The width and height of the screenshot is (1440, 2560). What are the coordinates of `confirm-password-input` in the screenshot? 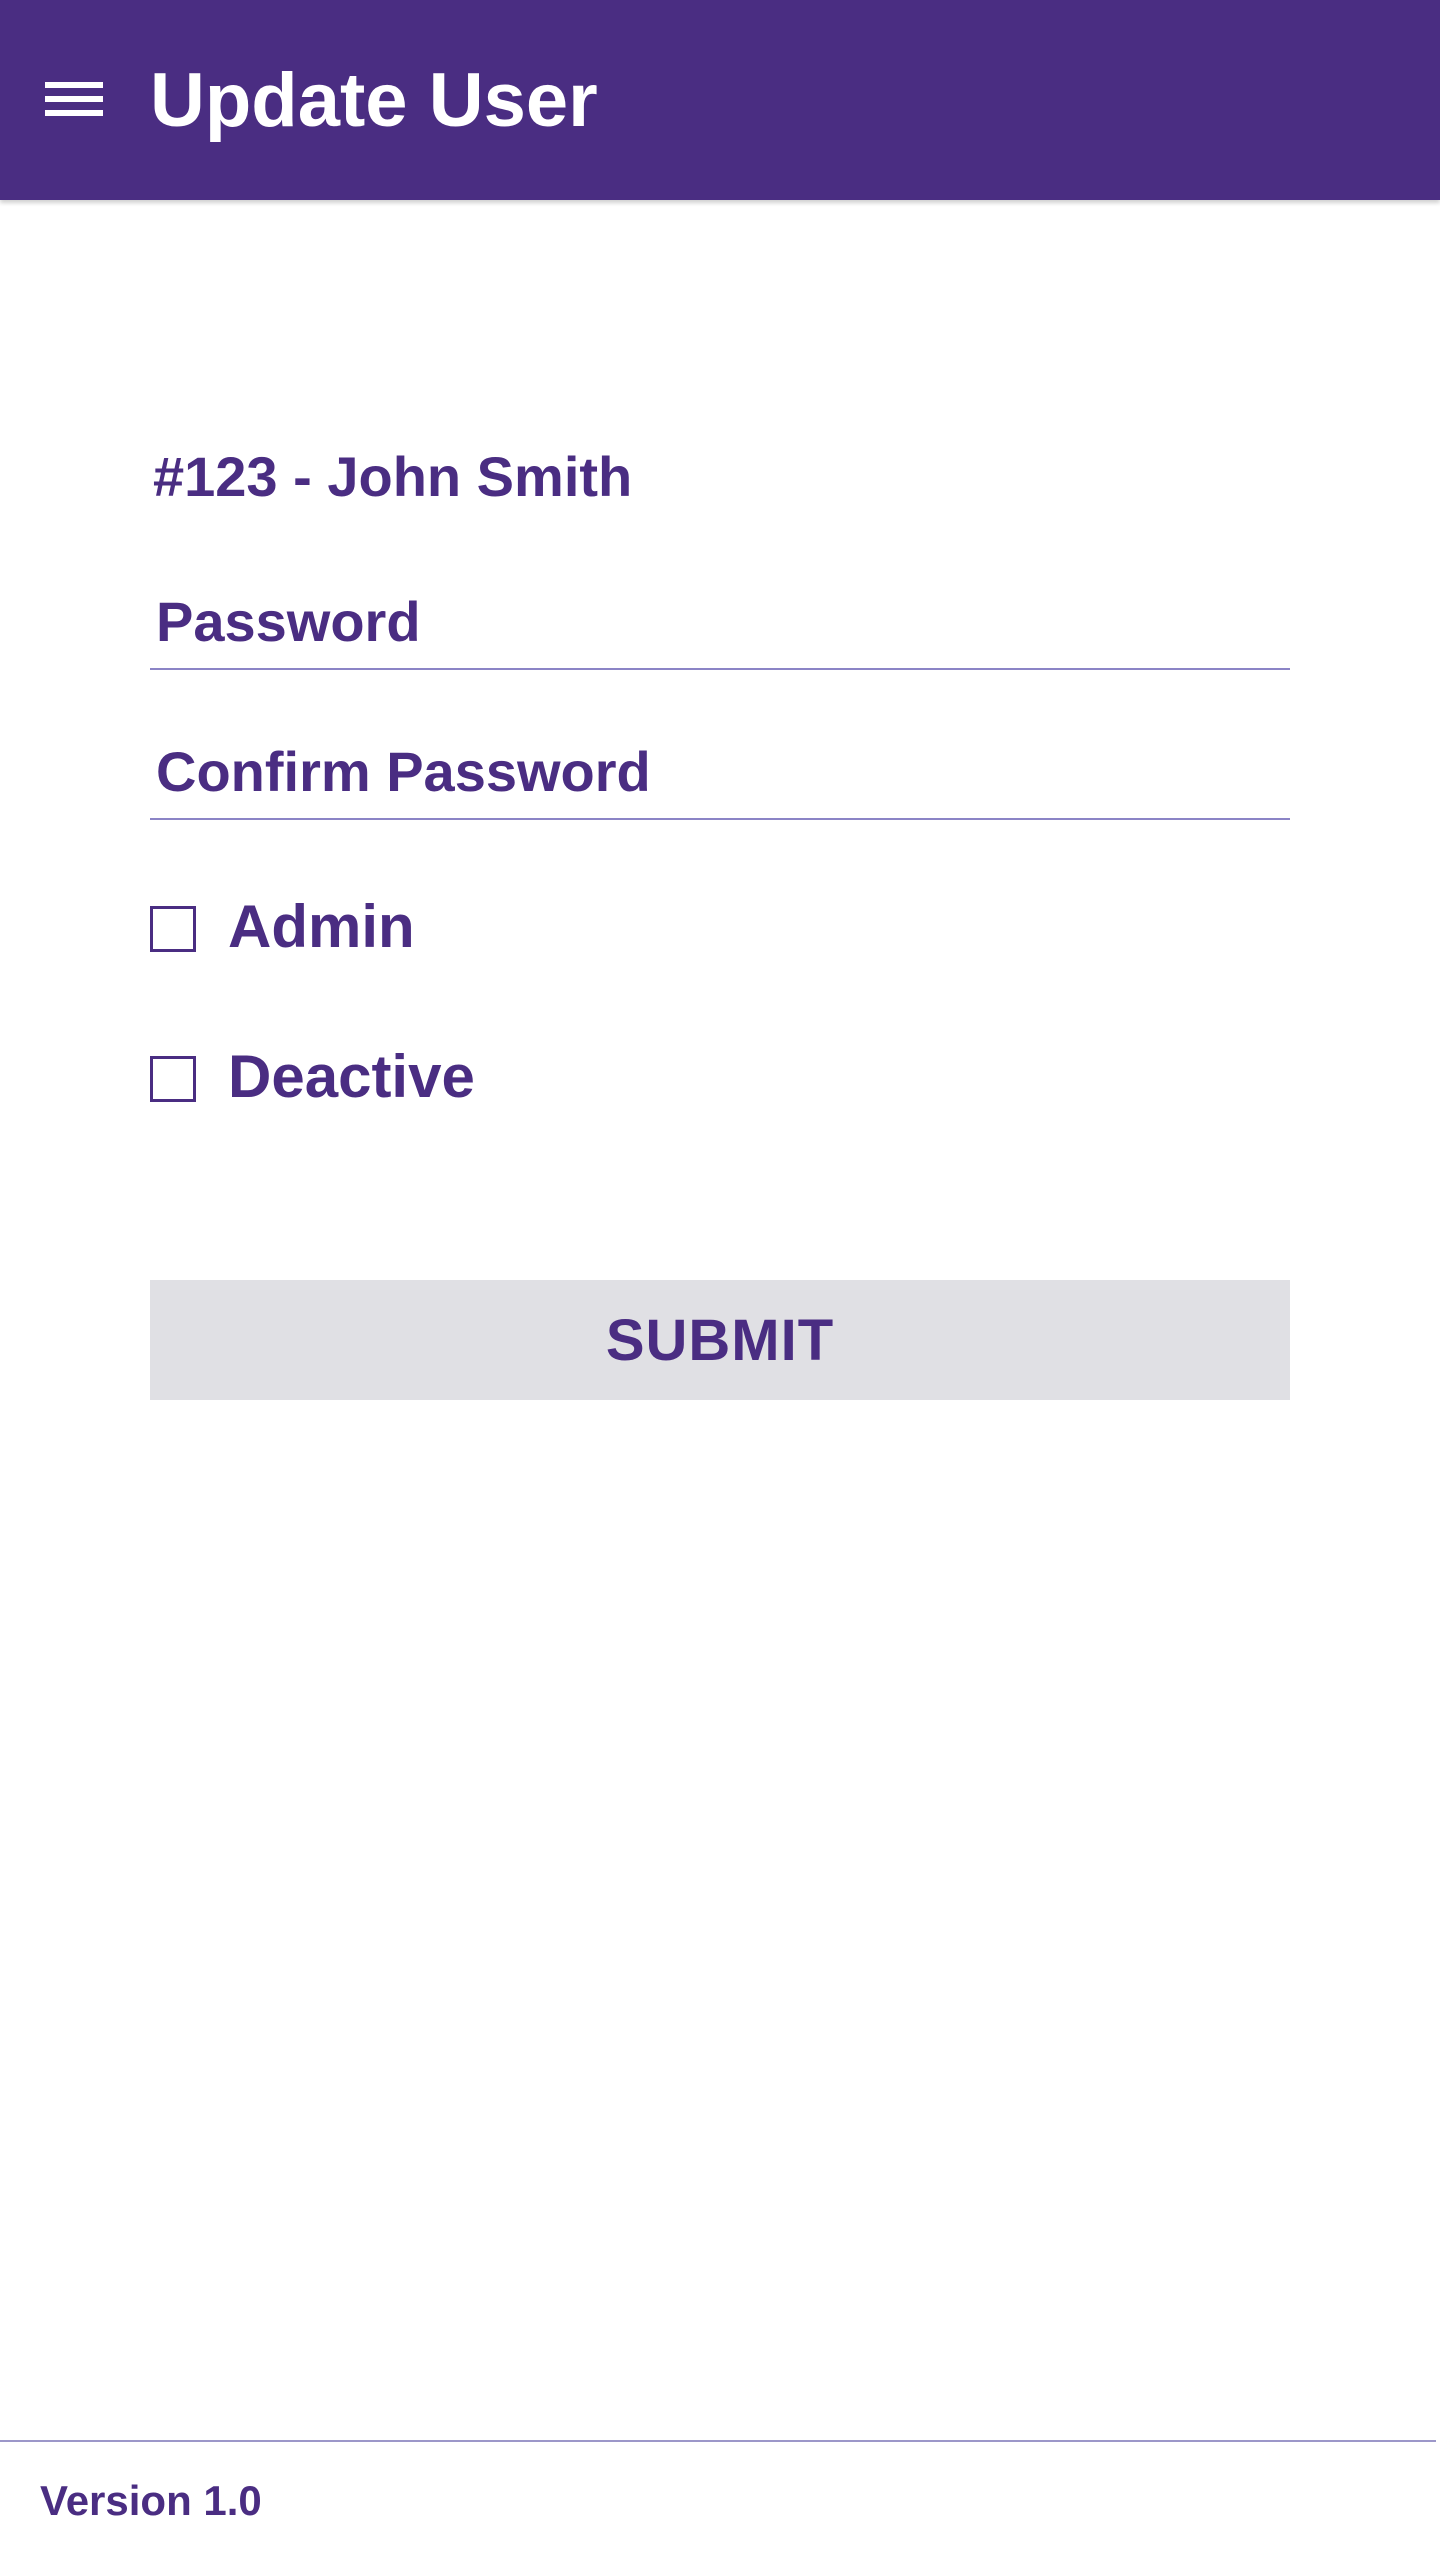 It's located at (720, 771).